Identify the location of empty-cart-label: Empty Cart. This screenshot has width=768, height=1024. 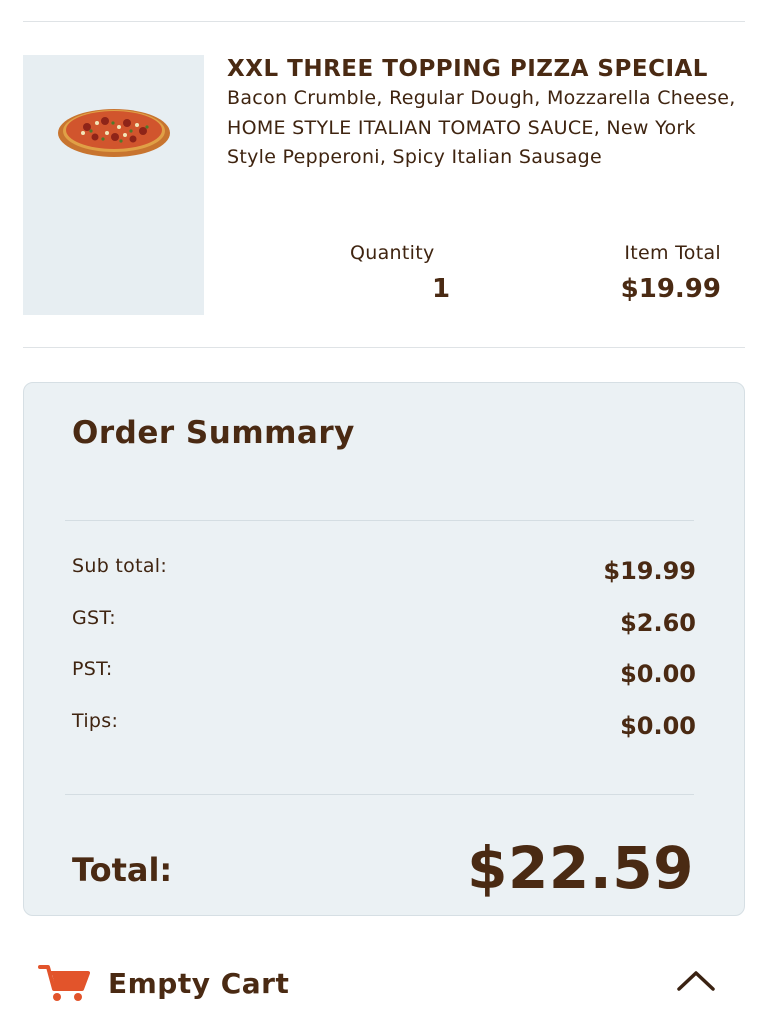
(199, 983).